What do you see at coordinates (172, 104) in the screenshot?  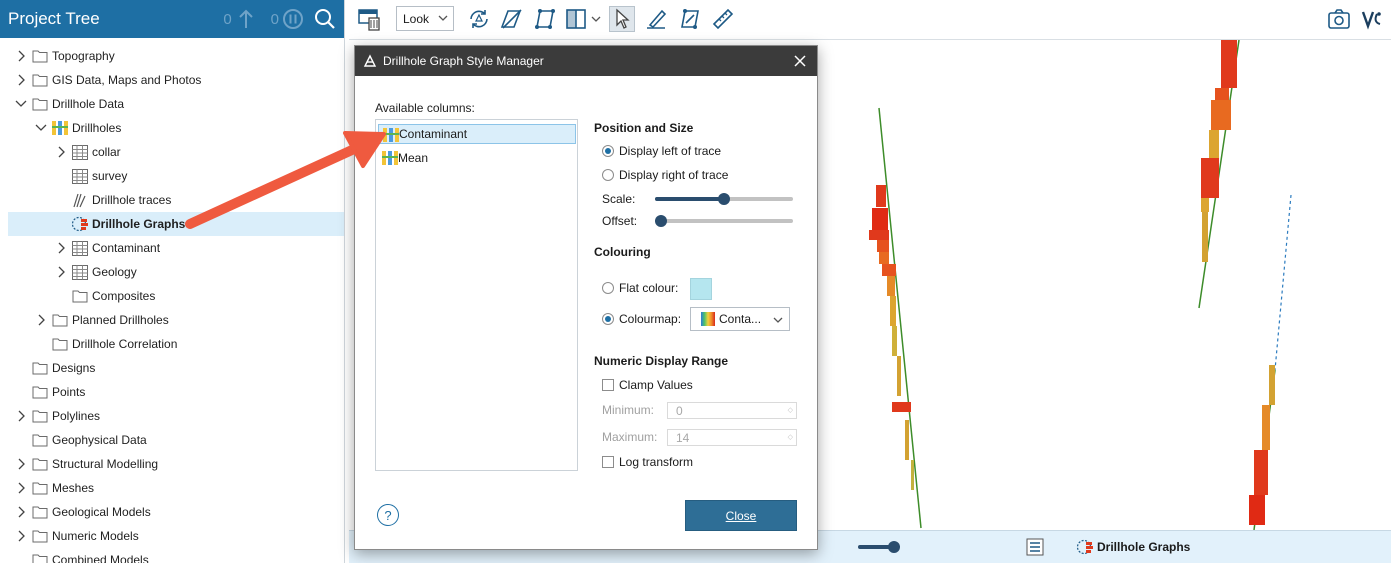 I see `tree-item-drillhole-data: Drillhole Data` at bounding box center [172, 104].